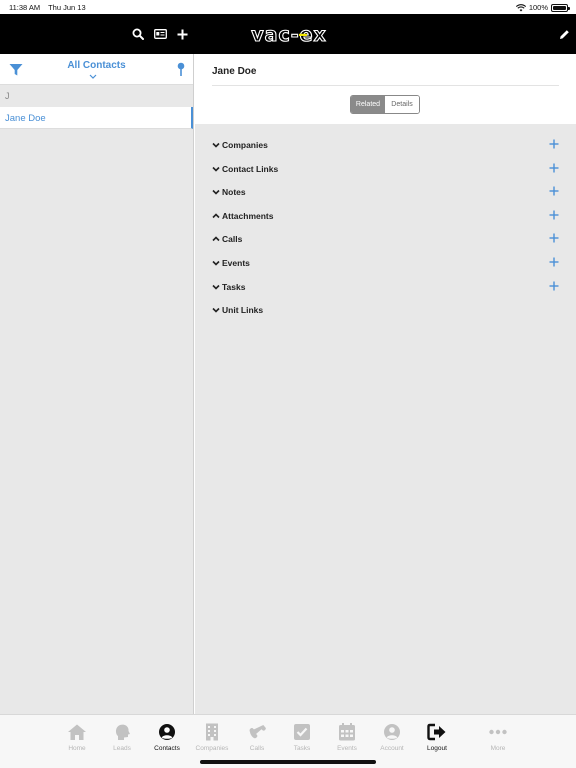 This screenshot has width=576, height=768. Describe the element at coordinates (234, 192) in the screenshot. I see `section-label: Notes` at that location.